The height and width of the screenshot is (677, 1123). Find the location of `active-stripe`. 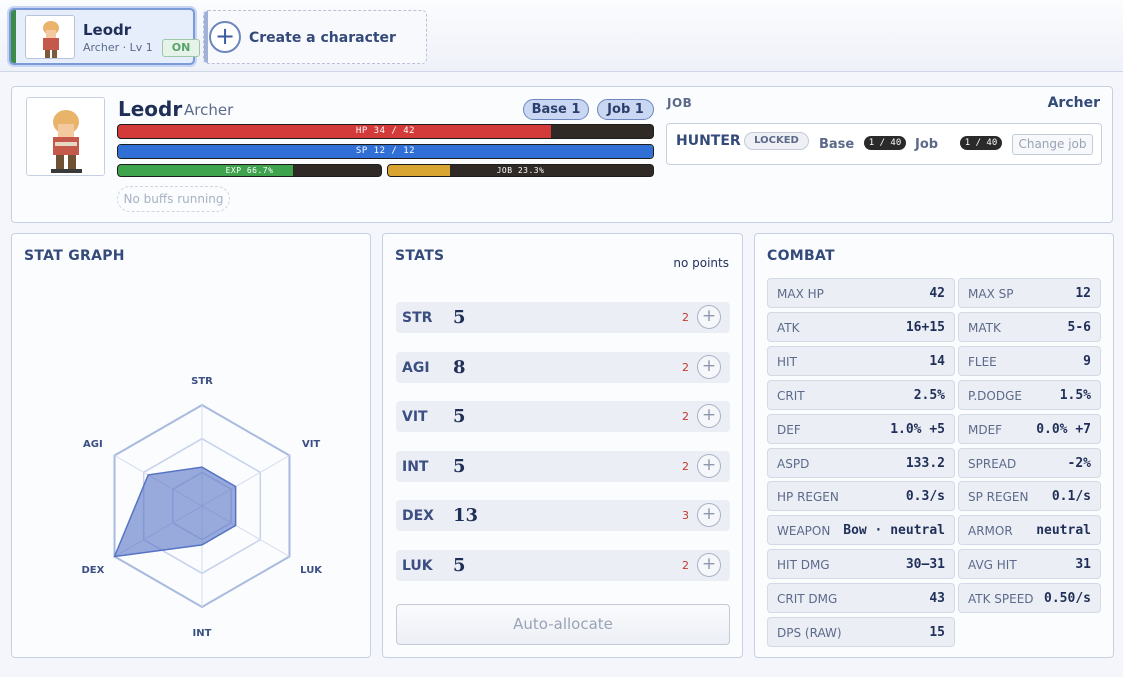

active-stripe is located at coordinates (13, 36).